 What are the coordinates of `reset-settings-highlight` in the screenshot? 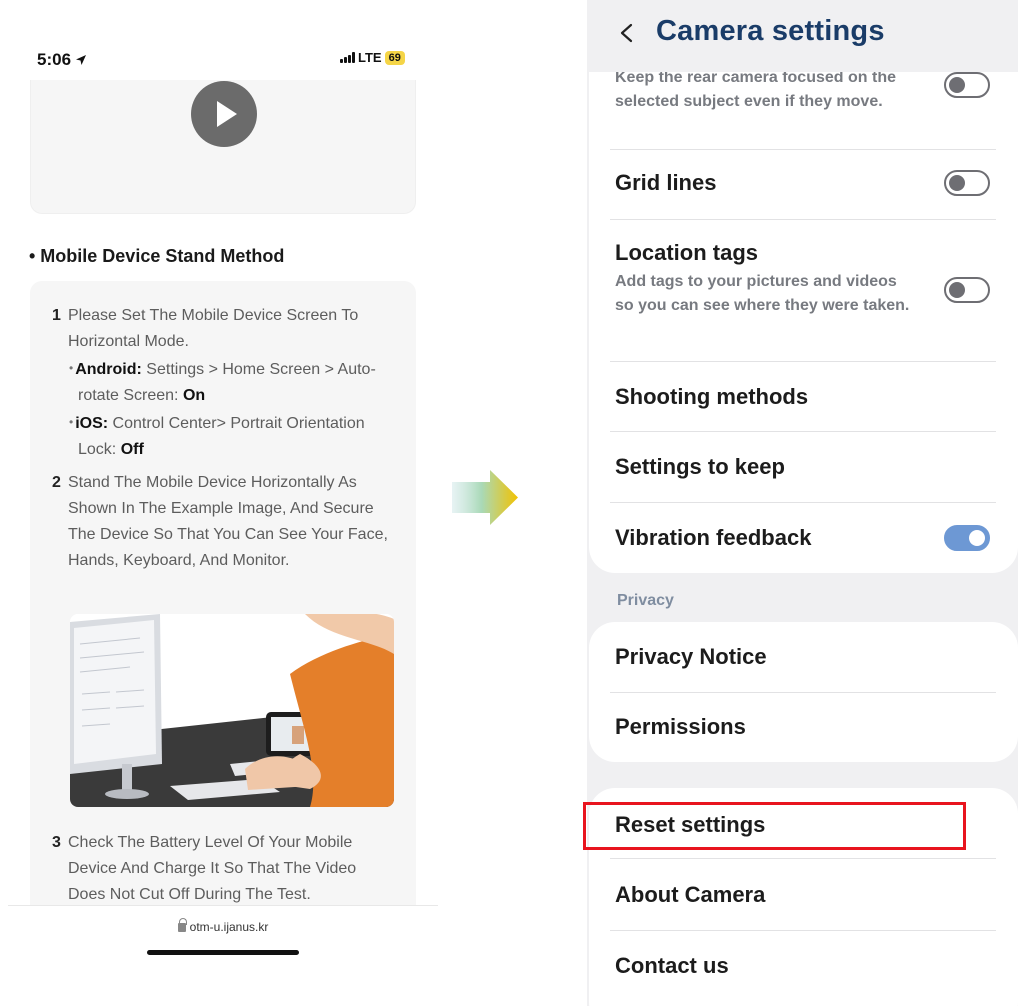 It's located at (774, 826).